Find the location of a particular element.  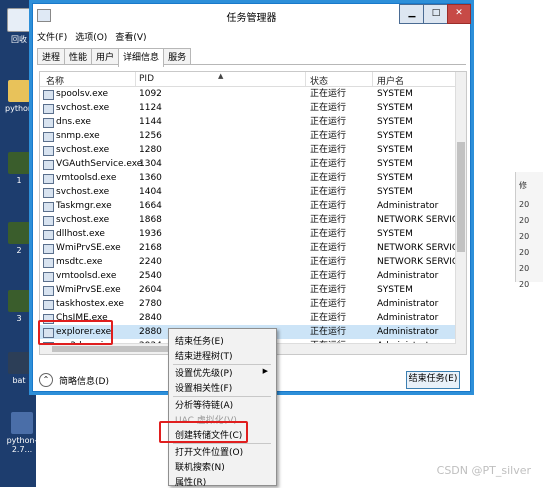

table-row: svchost.exe 1868 正在运行 NETWORK SERVICE is located at coordinates (252, 220).